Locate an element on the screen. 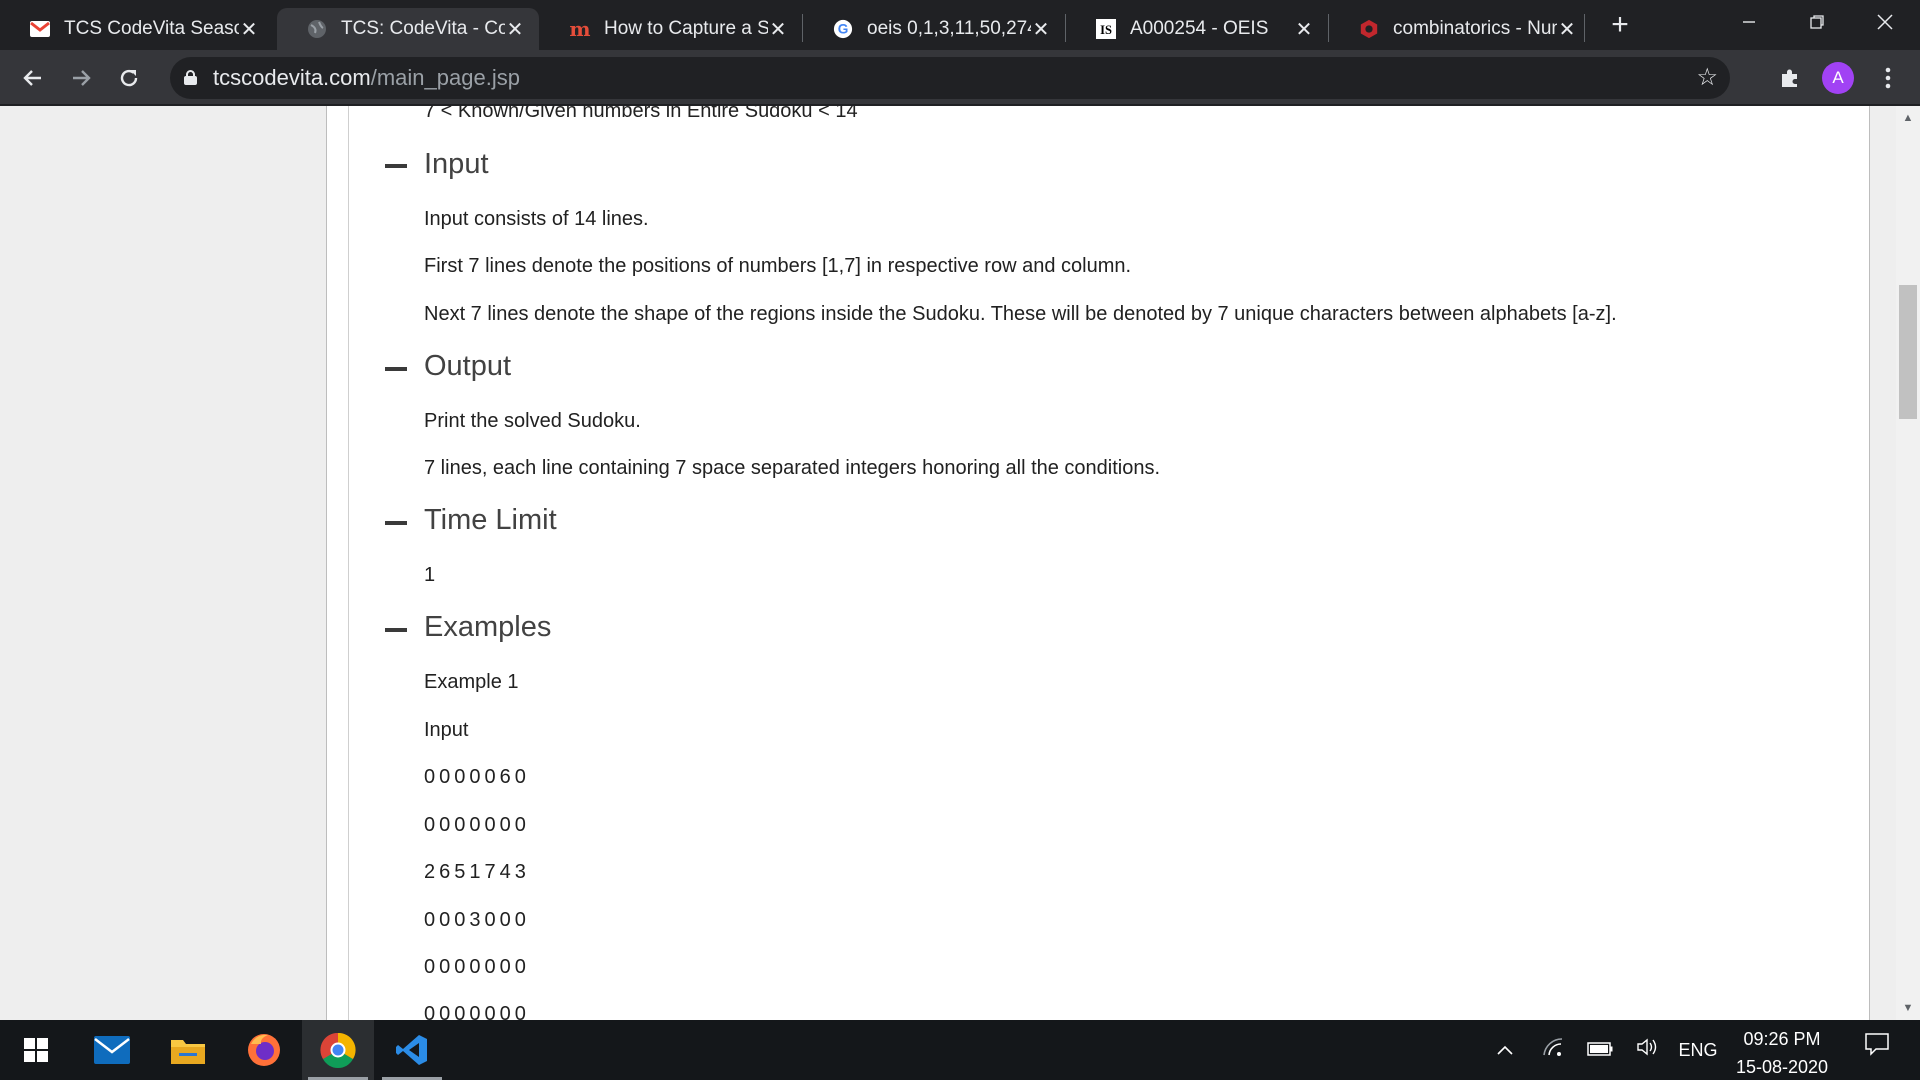 The height and width of the screenshot is (1080, 1920). tab-capture: m How to Capture a Sc ✕ is located at coordinates (671, 29).